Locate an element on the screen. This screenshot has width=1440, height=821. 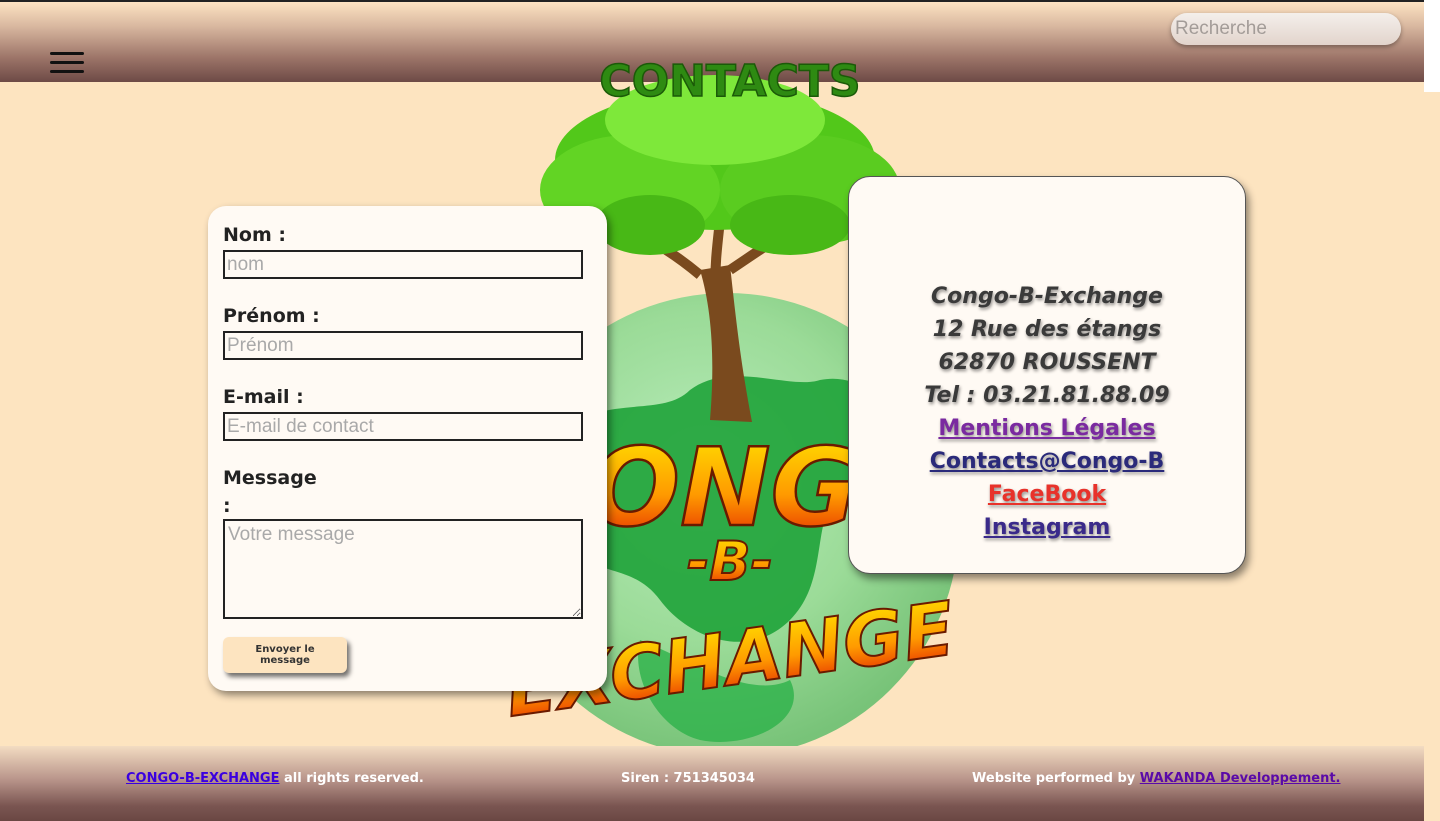
nom-label: Nom : is located at coordinates (254, 235).